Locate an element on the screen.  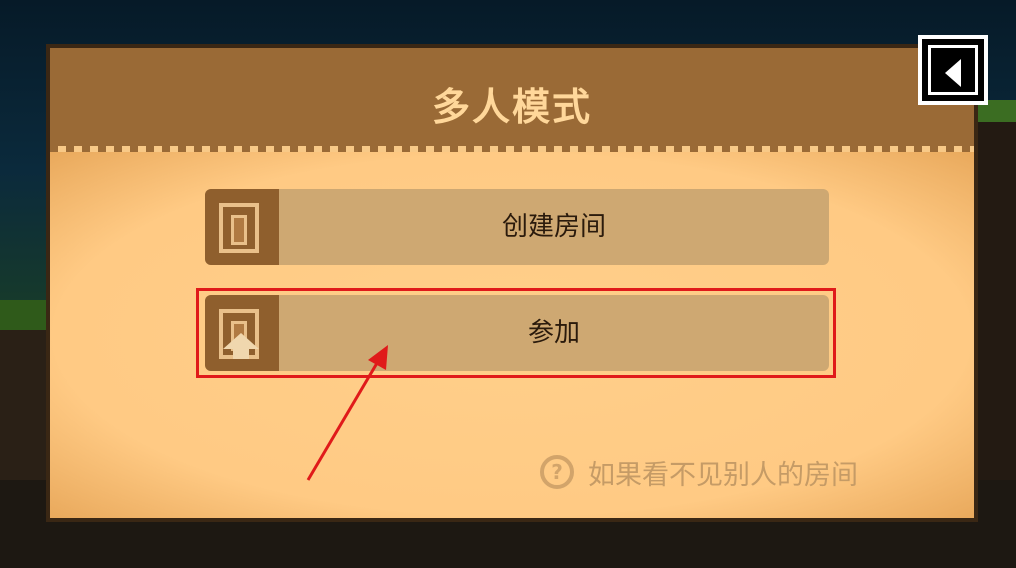
arrow-head is located at coordinates (378, 357).